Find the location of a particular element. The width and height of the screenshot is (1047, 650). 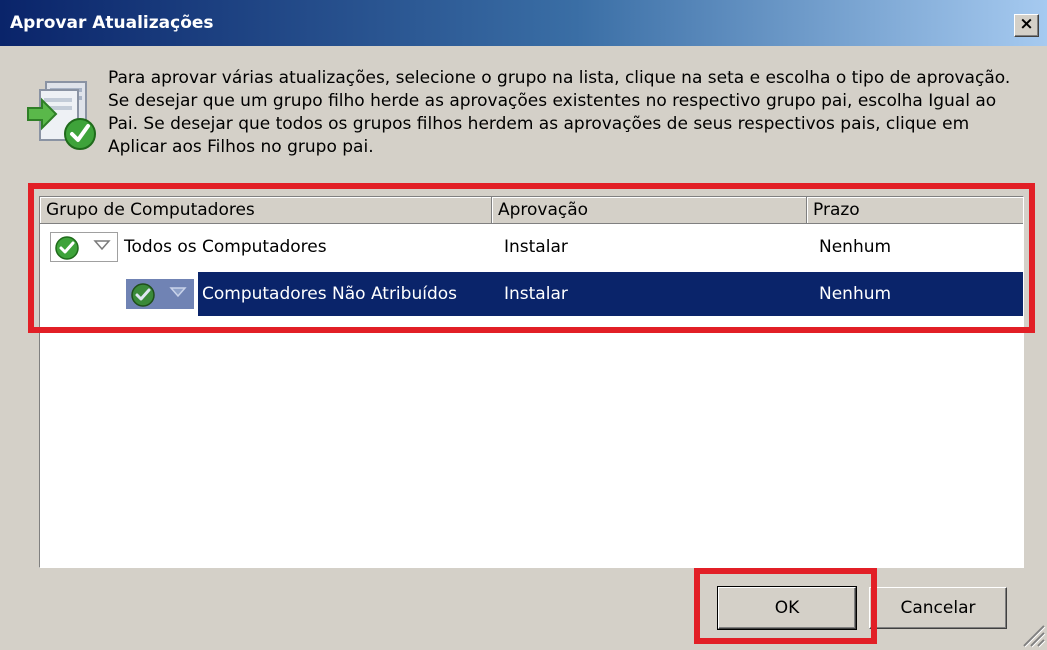

list-row-all-computers: Todos os Computadores Instalar Nenhum is located at coordinates (531, 247).